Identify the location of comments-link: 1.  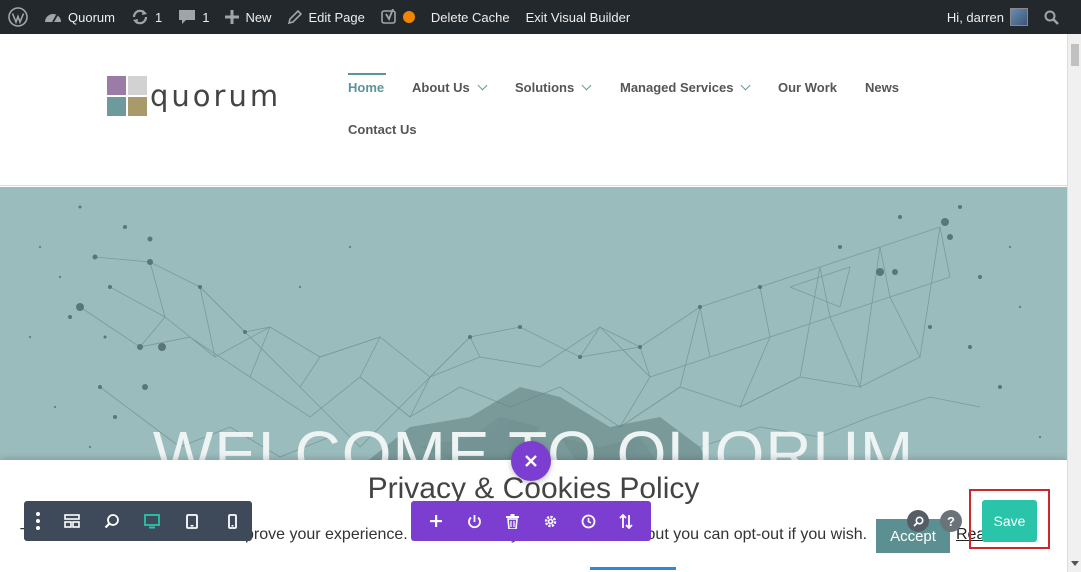
(193, 17).